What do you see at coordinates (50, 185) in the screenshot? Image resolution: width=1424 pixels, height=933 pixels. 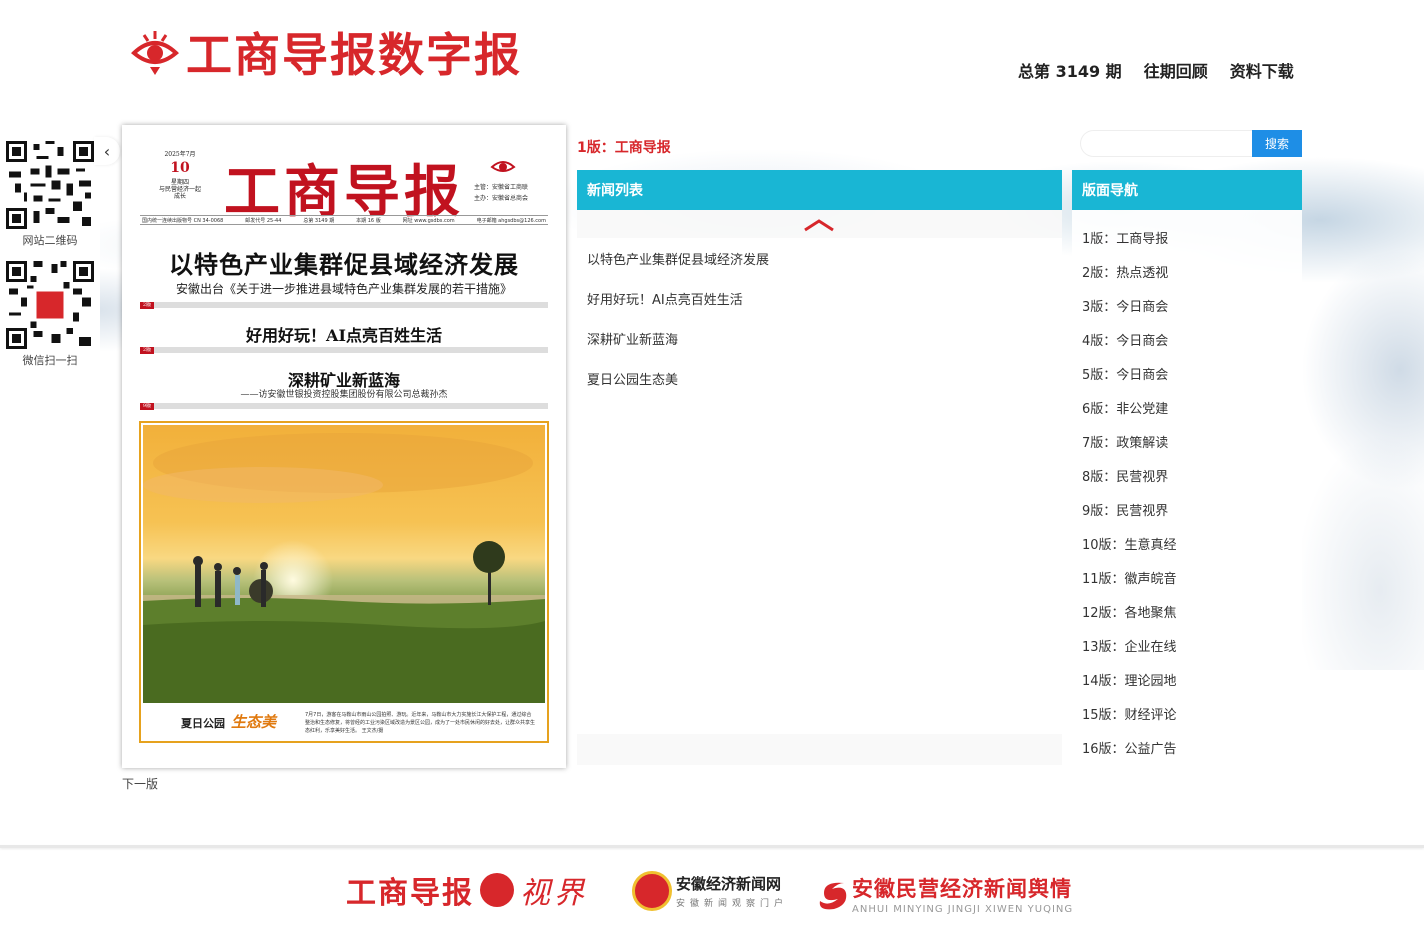 I see `site-qr-code-icon` at bounding box center [50, 185].